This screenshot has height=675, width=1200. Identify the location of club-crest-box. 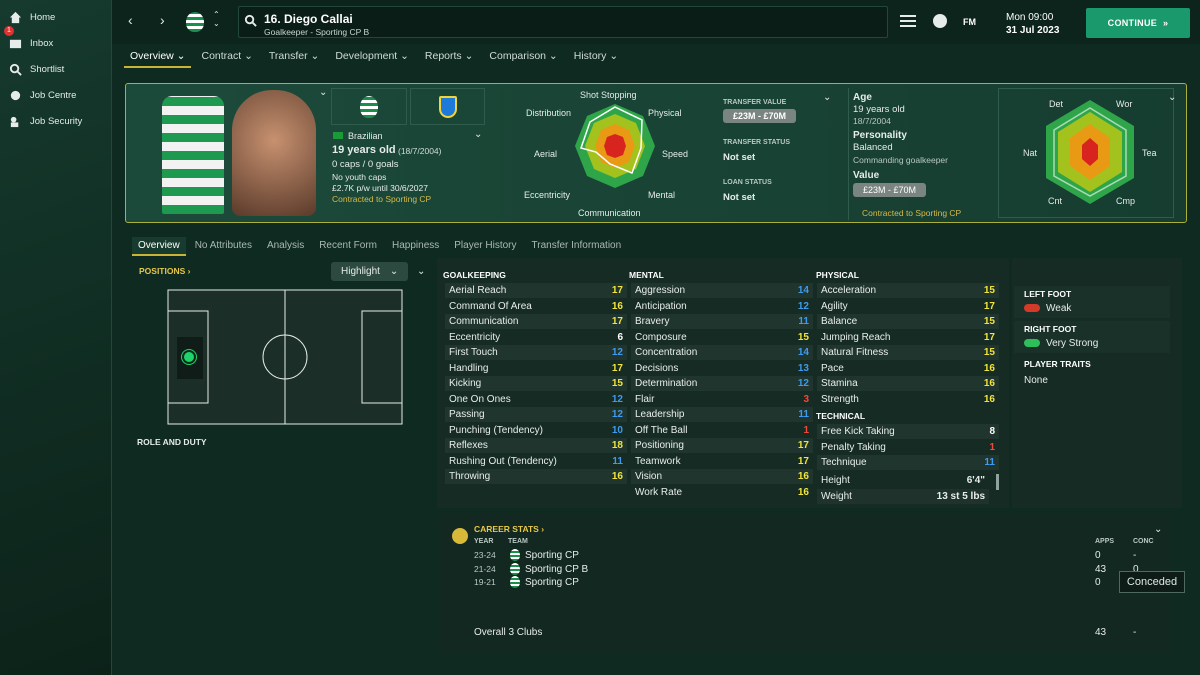
(369, 106).